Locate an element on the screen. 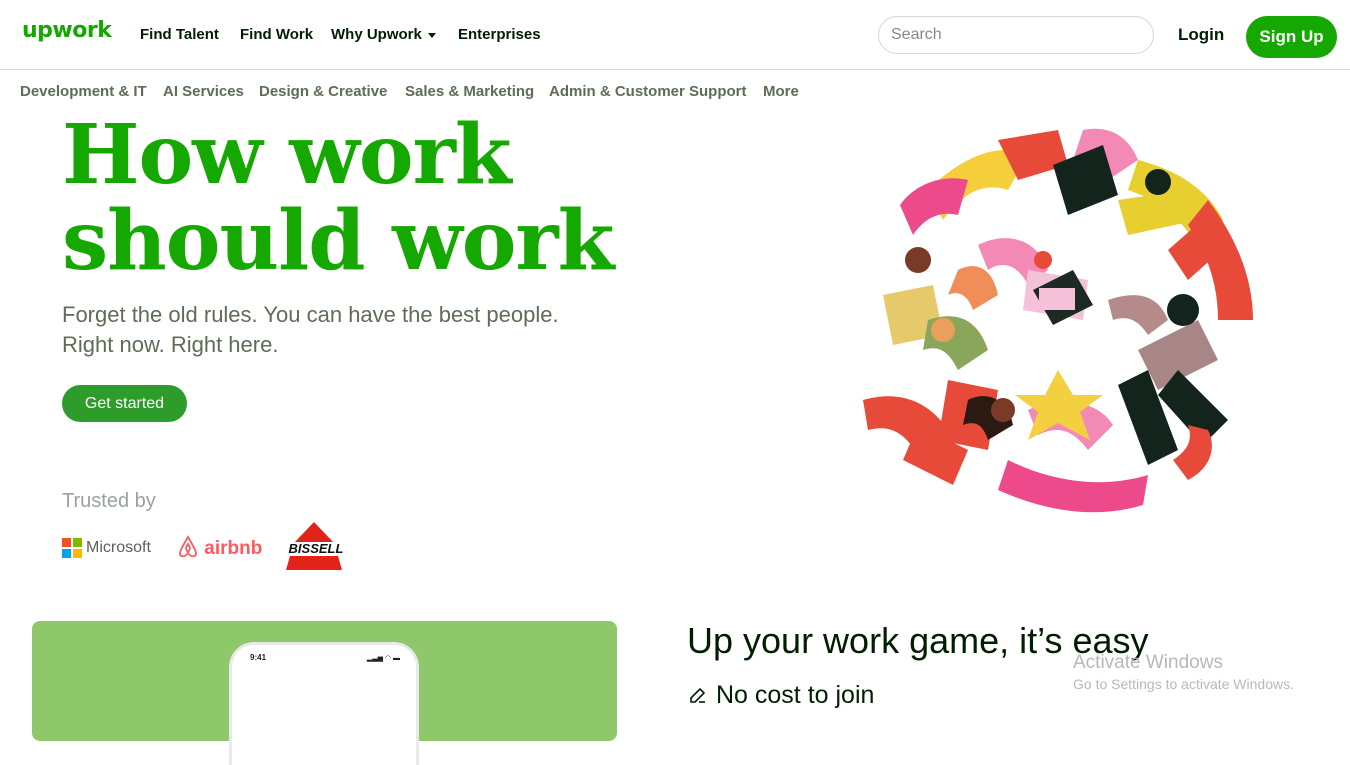 The height and width of the screenshot is (765, 1350). nav-find-work: Find Work is located at coordinates (276, 34).